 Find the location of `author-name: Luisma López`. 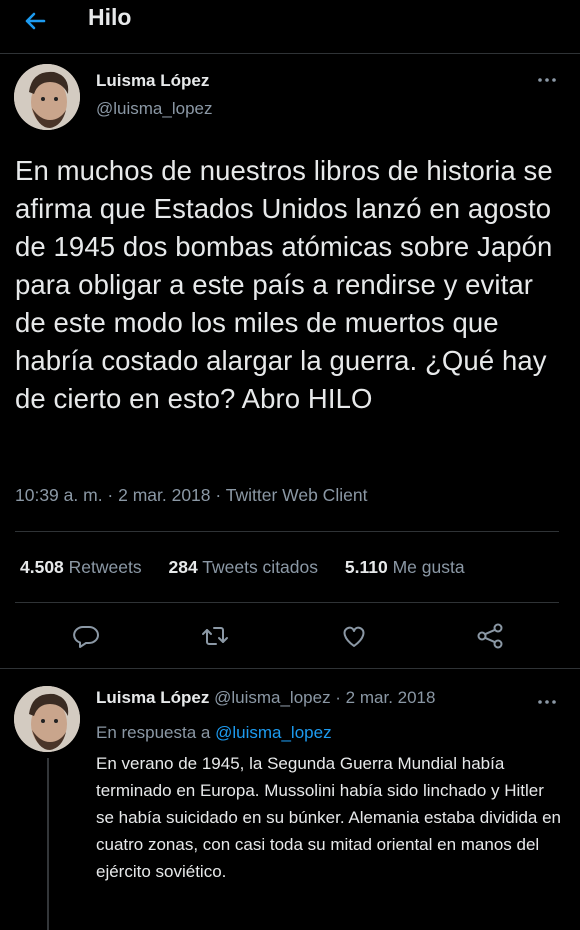

author-name: Luisma López is located at coordinates (152, 81).